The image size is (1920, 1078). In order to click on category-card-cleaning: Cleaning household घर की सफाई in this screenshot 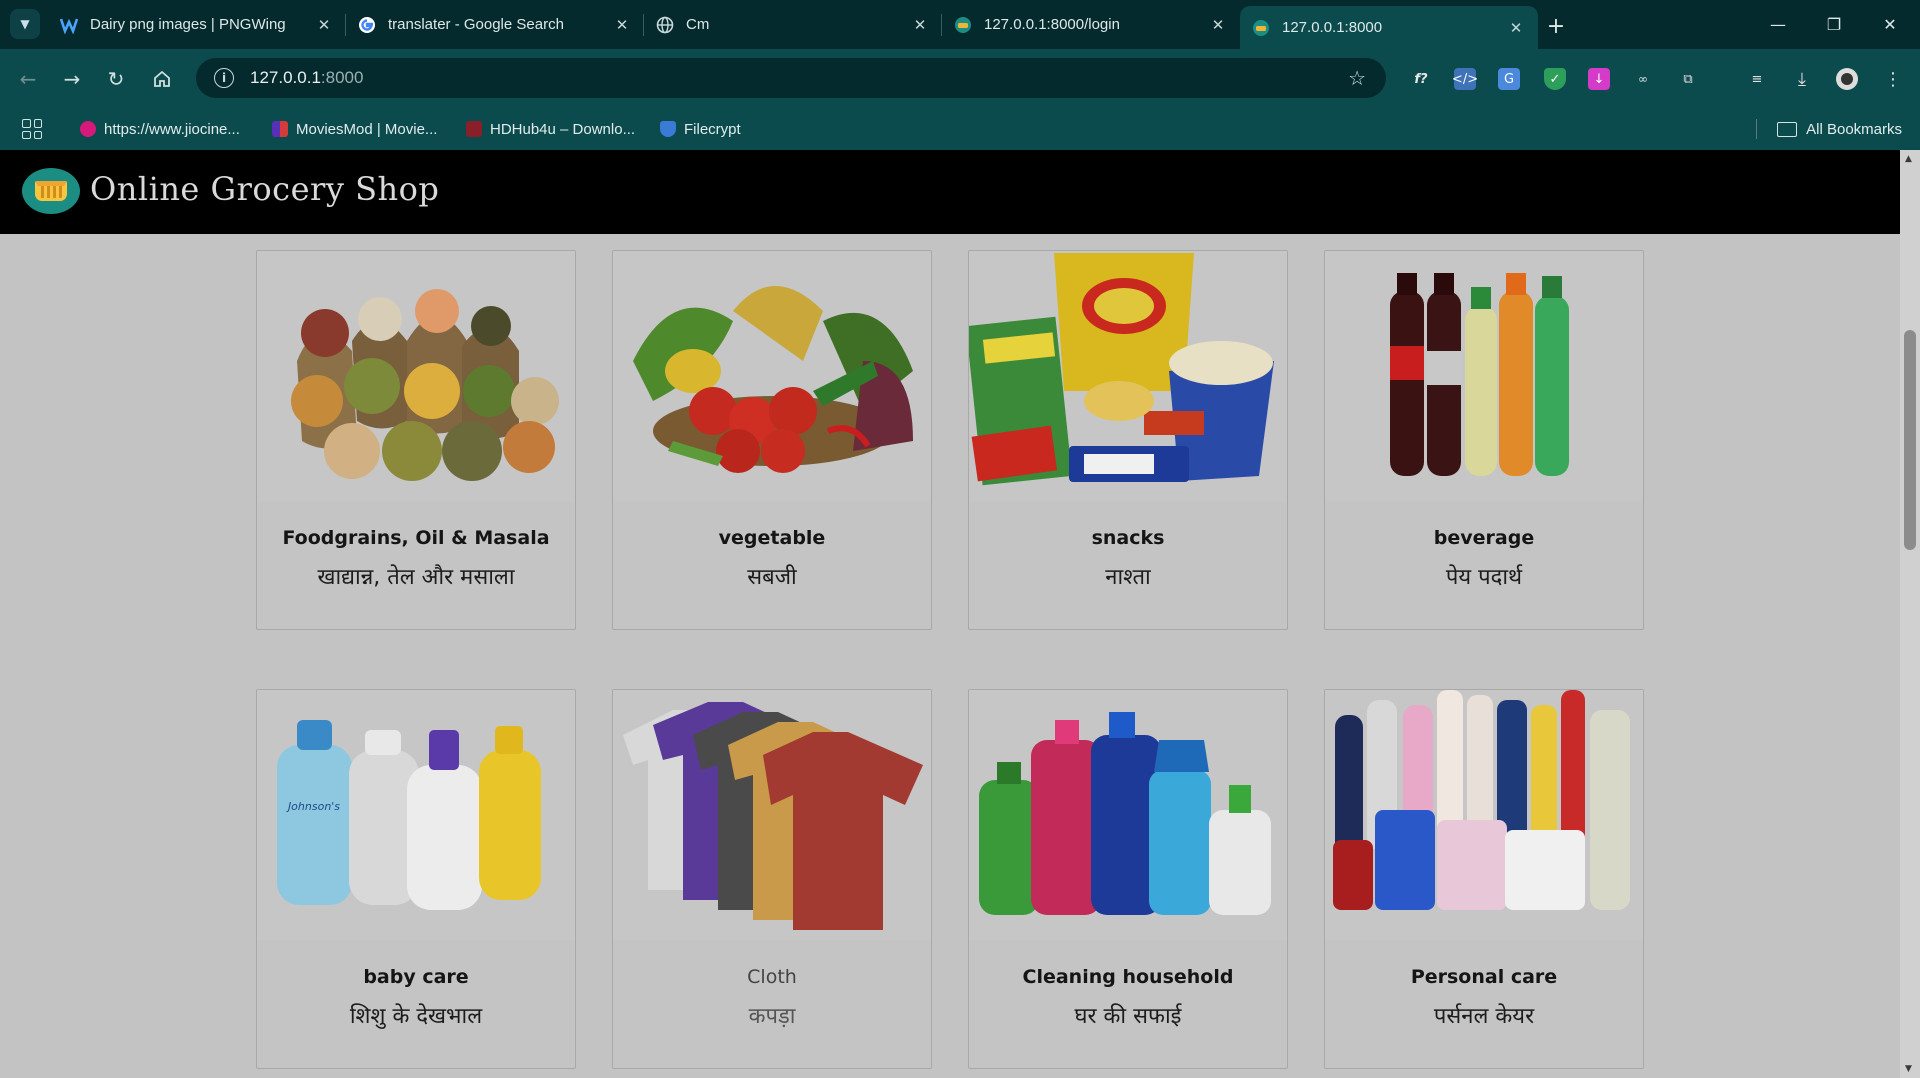, I will do `click(1128, 879)`.